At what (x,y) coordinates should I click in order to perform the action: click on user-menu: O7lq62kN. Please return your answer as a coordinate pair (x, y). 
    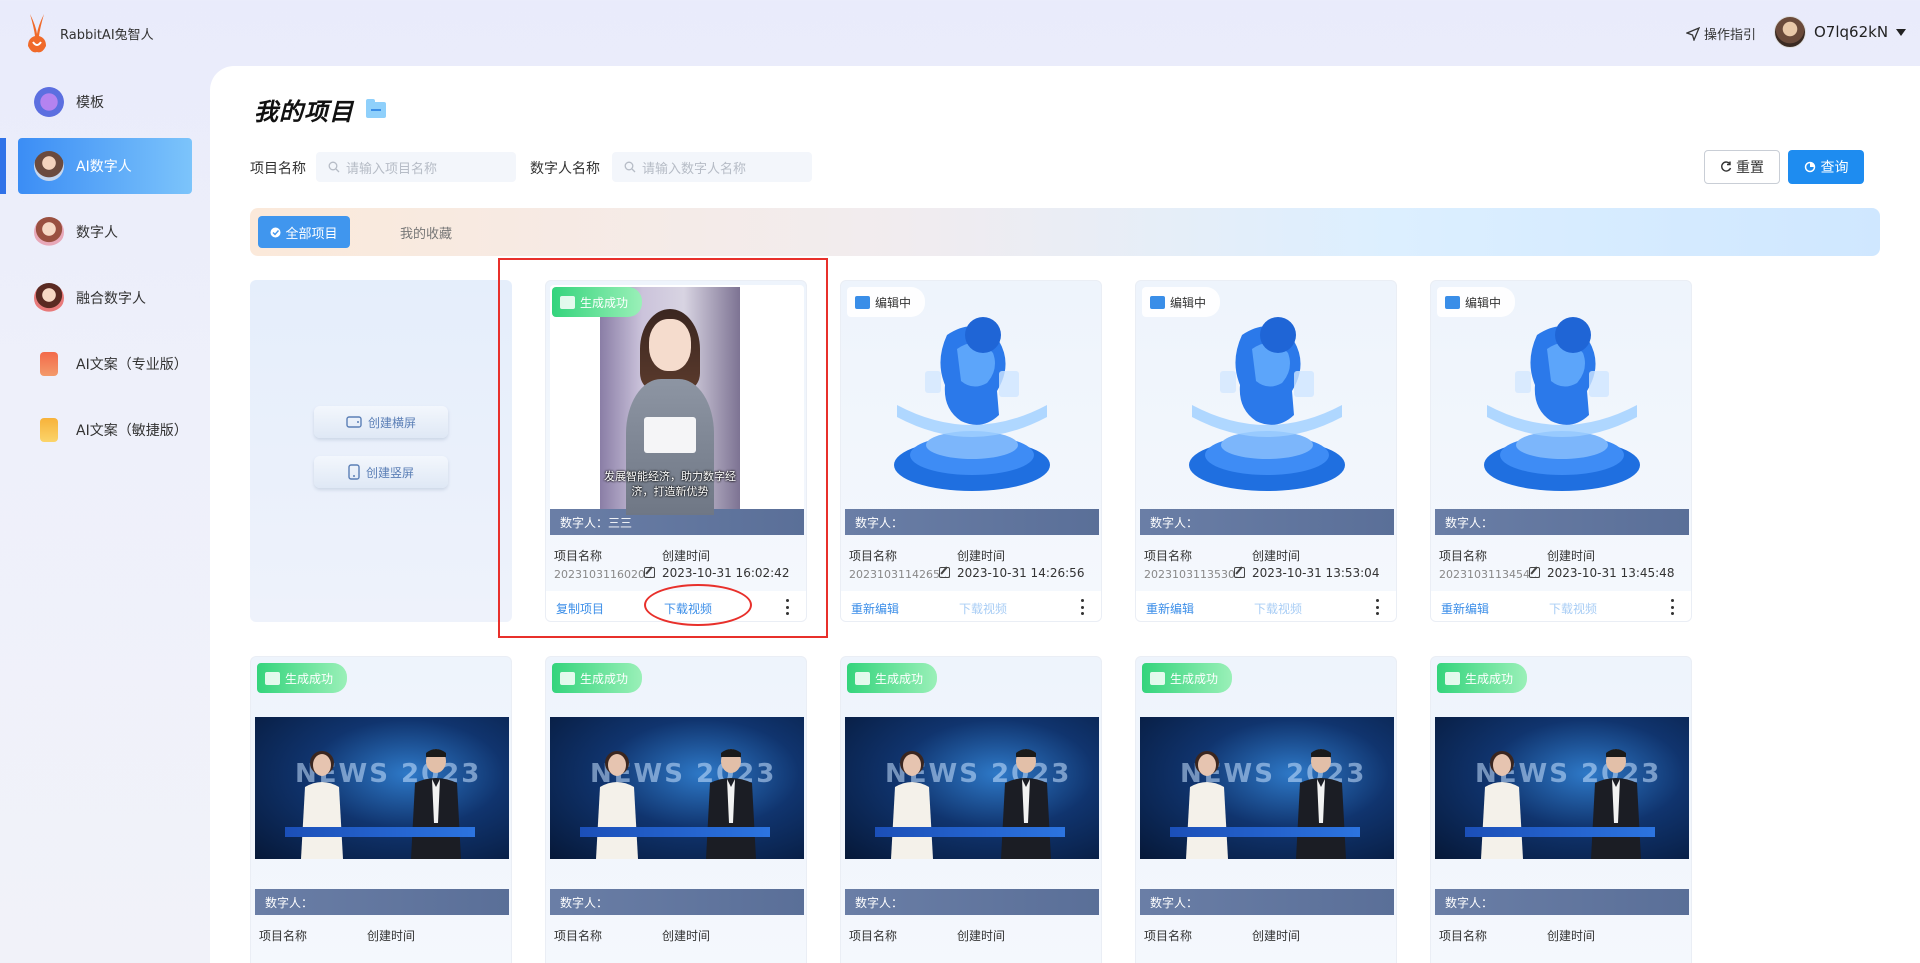
    Looking at the image, I should click on (1840, 32).